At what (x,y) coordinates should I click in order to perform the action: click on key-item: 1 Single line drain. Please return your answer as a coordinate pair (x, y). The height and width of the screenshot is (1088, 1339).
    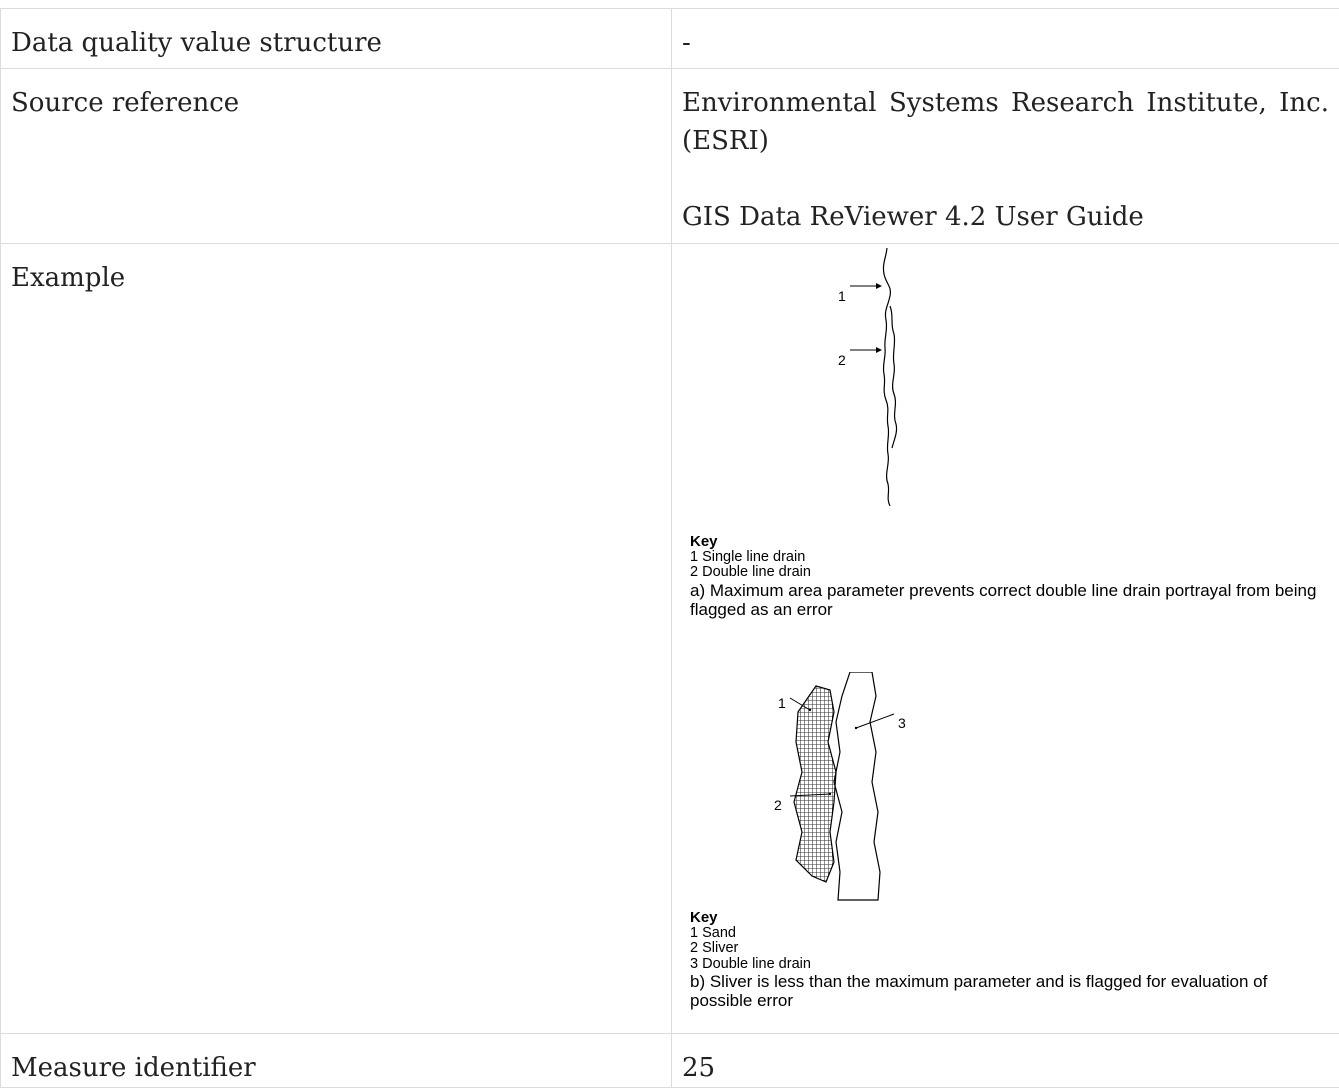
    Looking at the image, I should click on (1010, 558).